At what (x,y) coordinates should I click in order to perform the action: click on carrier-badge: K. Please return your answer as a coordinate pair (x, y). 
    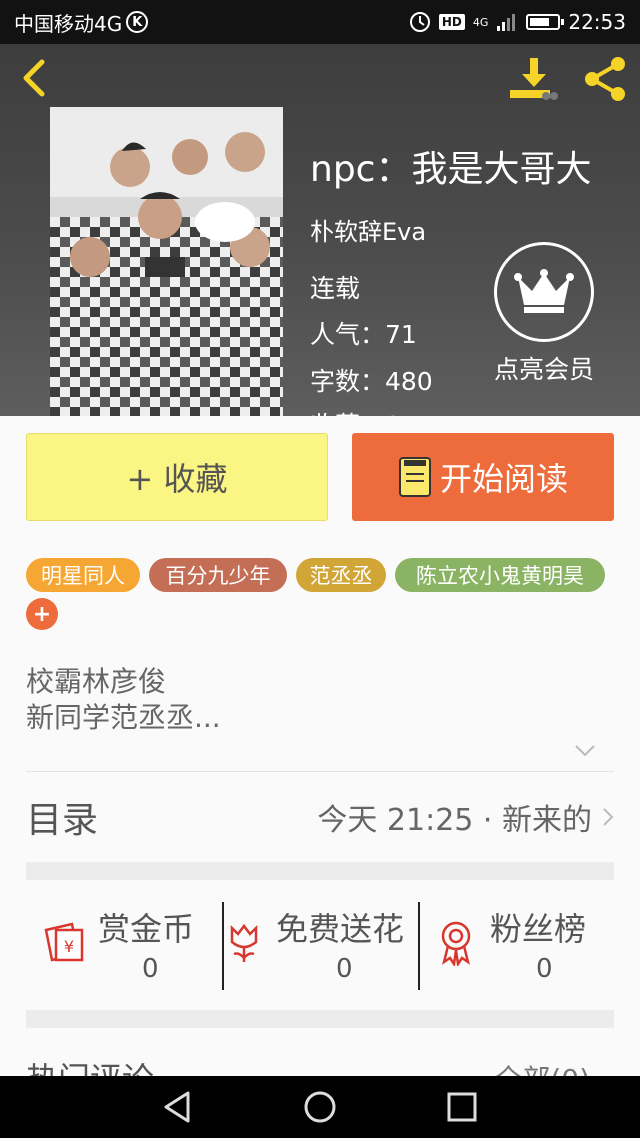
    Looking at the image, I should click on (137, 22).